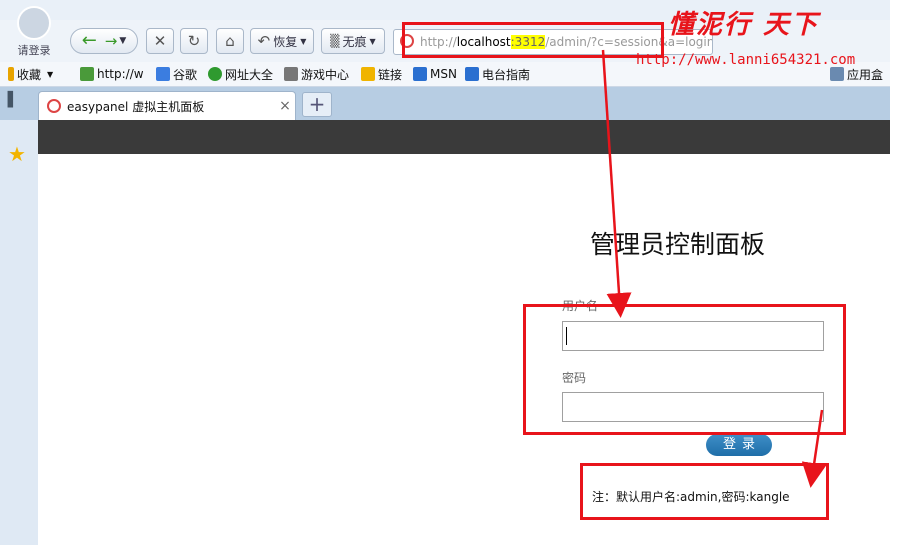  What do you see at coordinates (616, 183) in the screenshot?
I see `arrow-url-to-form` at bounding box center [616, 183].